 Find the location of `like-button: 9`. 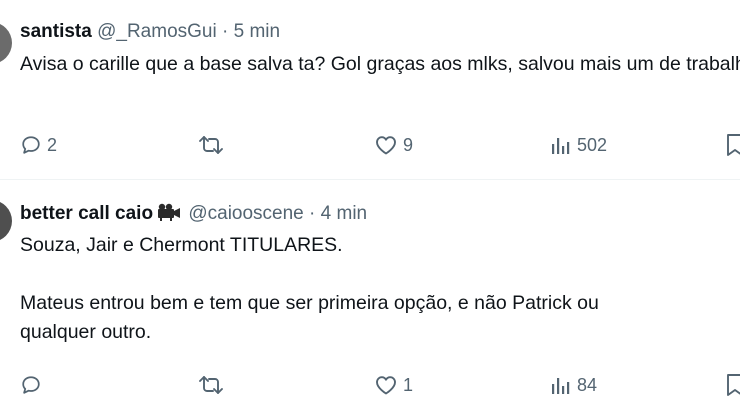

like-button: 9 is located at coordinates (393, 145).